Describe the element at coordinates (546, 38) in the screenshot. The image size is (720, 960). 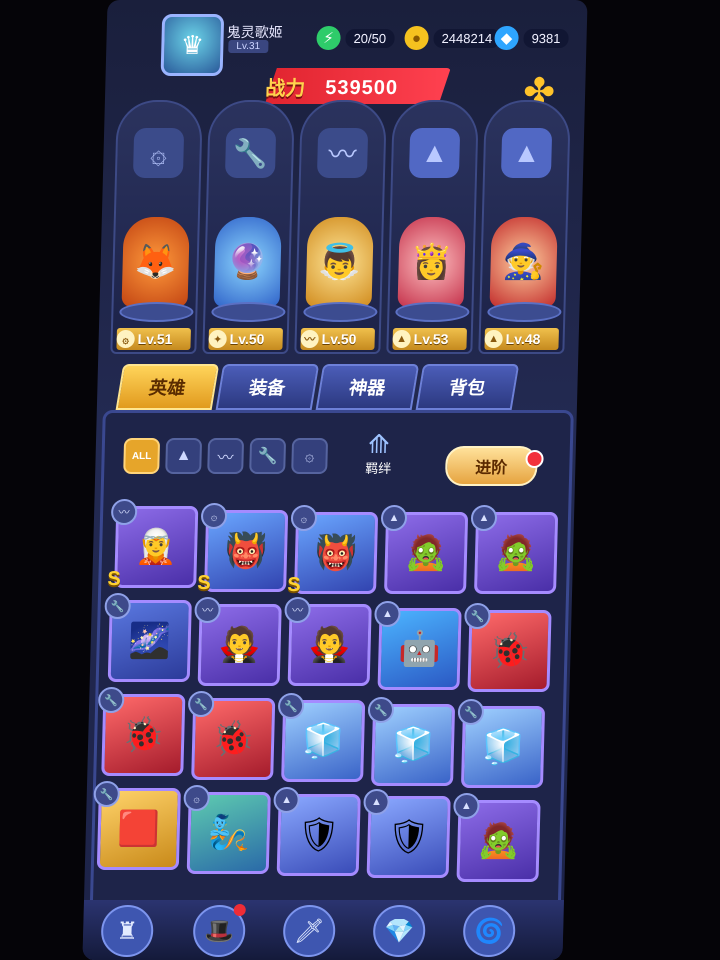
I see `diamond-value: 9381` at that location.